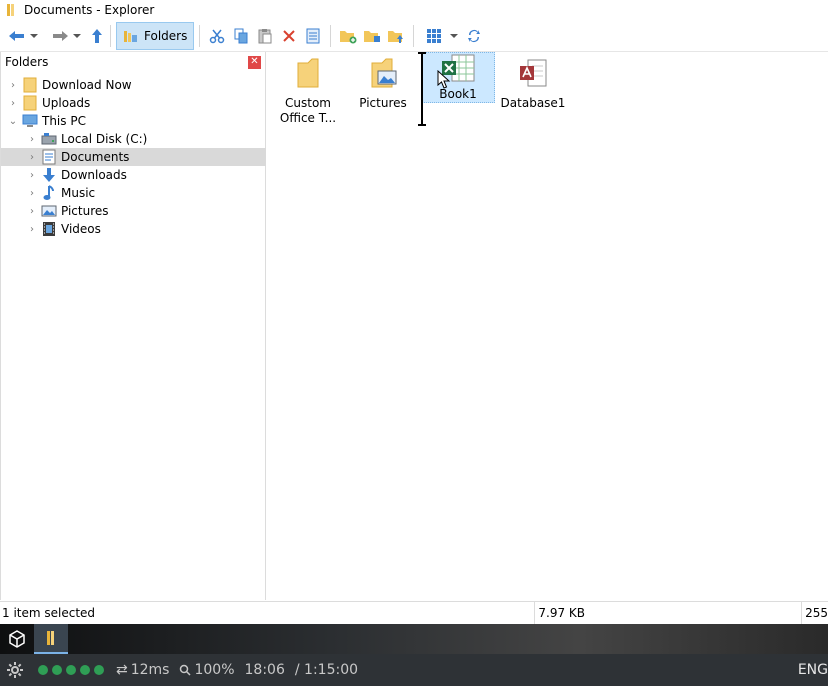 The width and height of the screenshot is (828, 686). What do you see at coordinates (133, 193) in the screenshot?
I see `tree-item-music: › Music` at bounding box center [133, 193].